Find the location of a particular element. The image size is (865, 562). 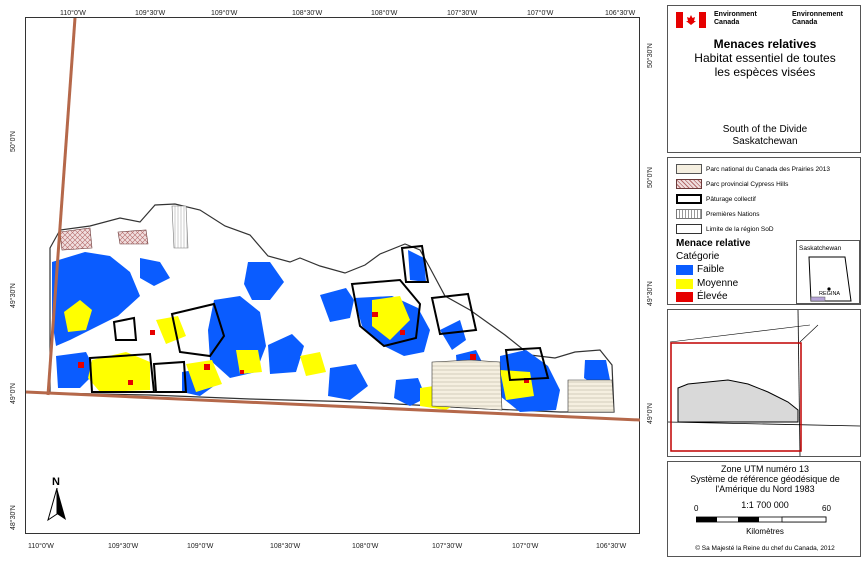

agency-name-en: Environment Canada is located at coordinates (735, 18).